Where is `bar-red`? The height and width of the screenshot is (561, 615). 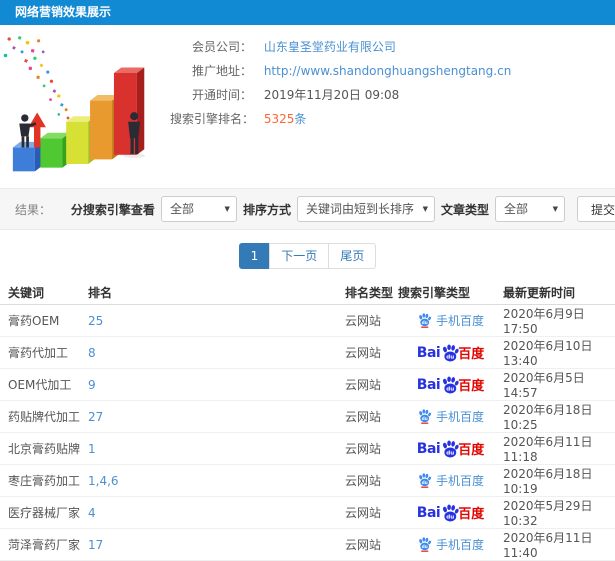
bar-red is located at coordinates (129, 111).